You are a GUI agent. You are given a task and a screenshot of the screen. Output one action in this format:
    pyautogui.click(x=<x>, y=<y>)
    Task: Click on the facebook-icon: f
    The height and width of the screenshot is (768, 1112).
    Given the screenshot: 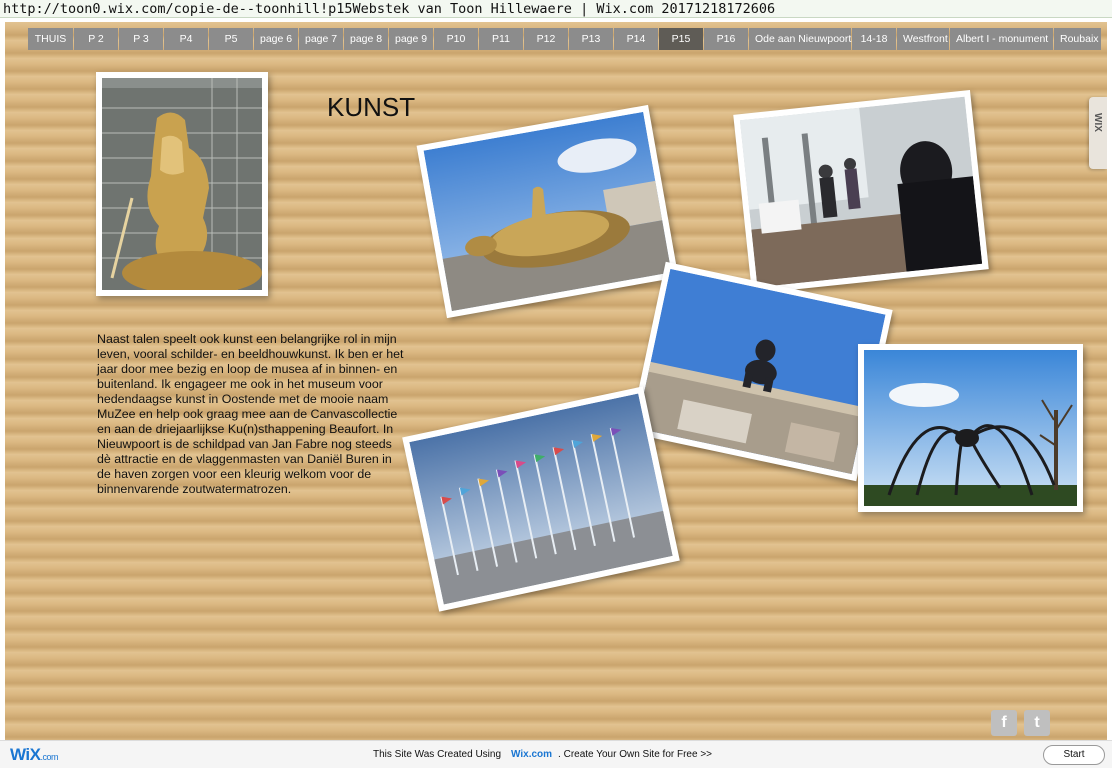 What is the action you would take?
    pyautogui.click(x=1004, y=723)
    